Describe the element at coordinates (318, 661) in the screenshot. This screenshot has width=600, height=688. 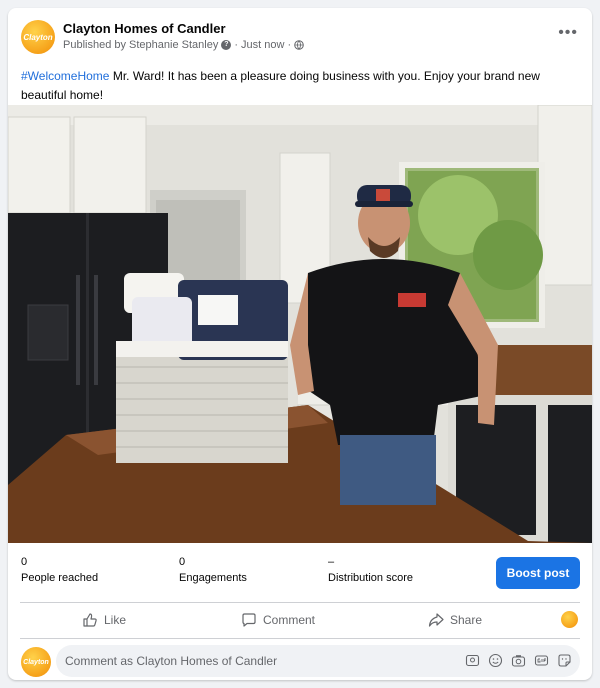
I see `comment-input: Comment as Clayton Homes of Candler` at that location.